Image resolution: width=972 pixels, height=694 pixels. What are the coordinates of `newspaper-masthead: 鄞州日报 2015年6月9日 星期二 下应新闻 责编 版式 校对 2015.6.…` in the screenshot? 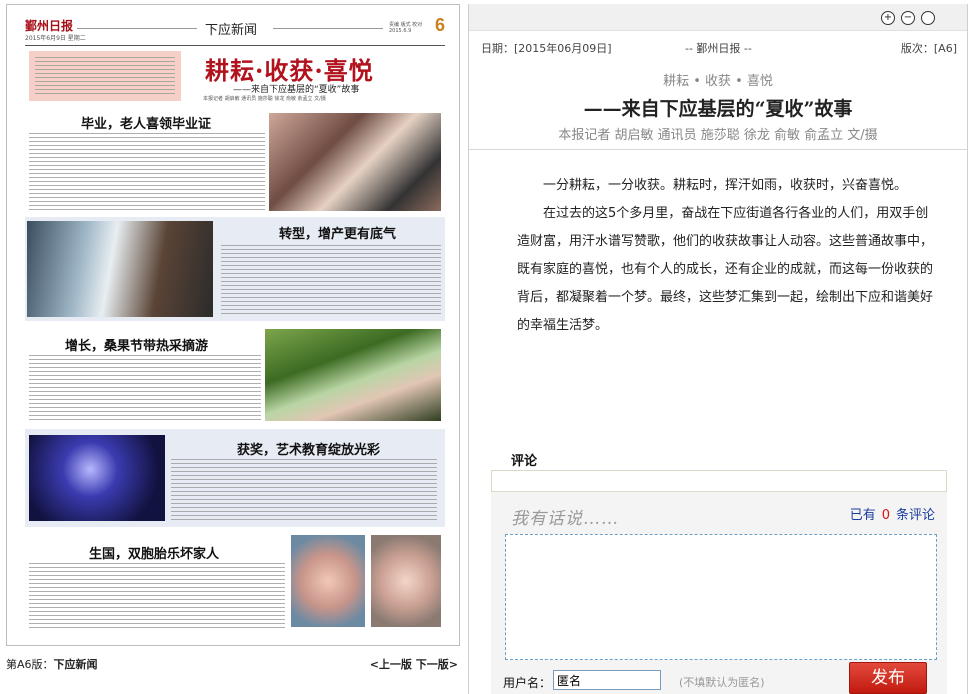 It's located at (235, 30).